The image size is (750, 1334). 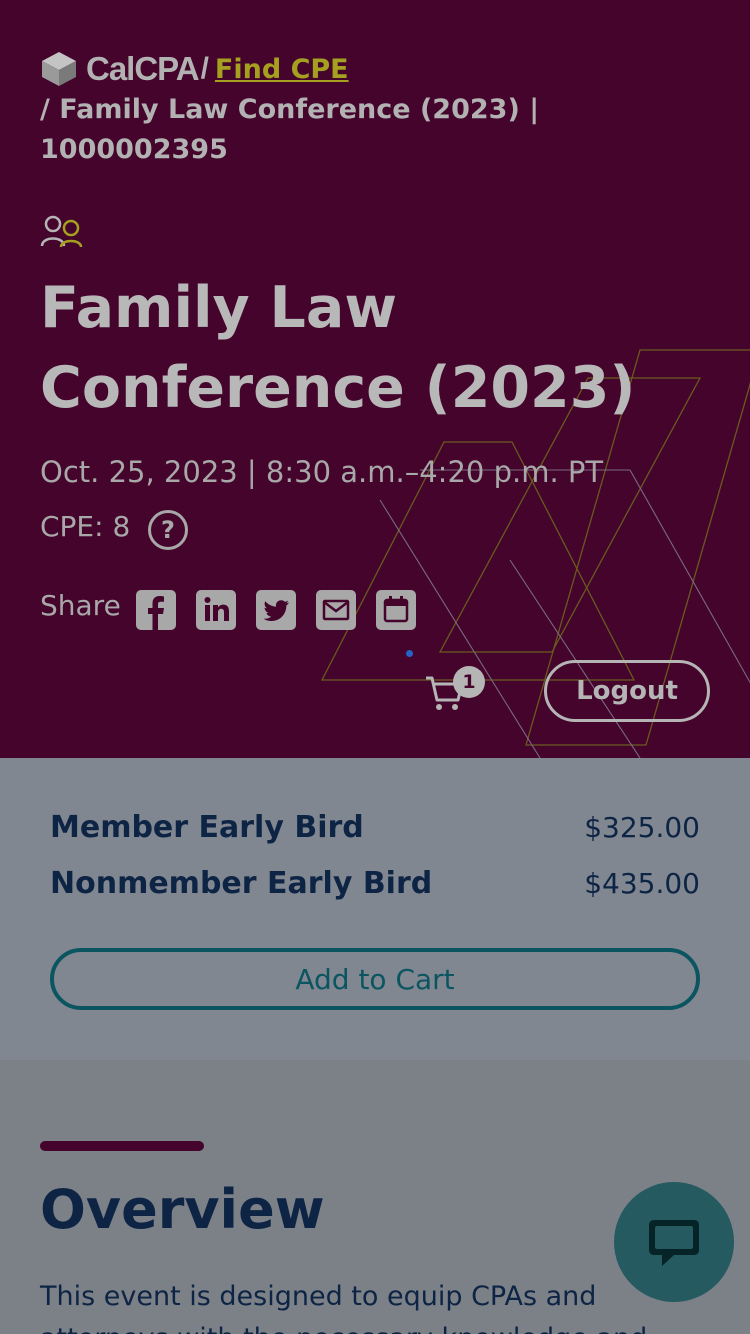 I want to click on twitter-icon, so click(x=276, y=610).